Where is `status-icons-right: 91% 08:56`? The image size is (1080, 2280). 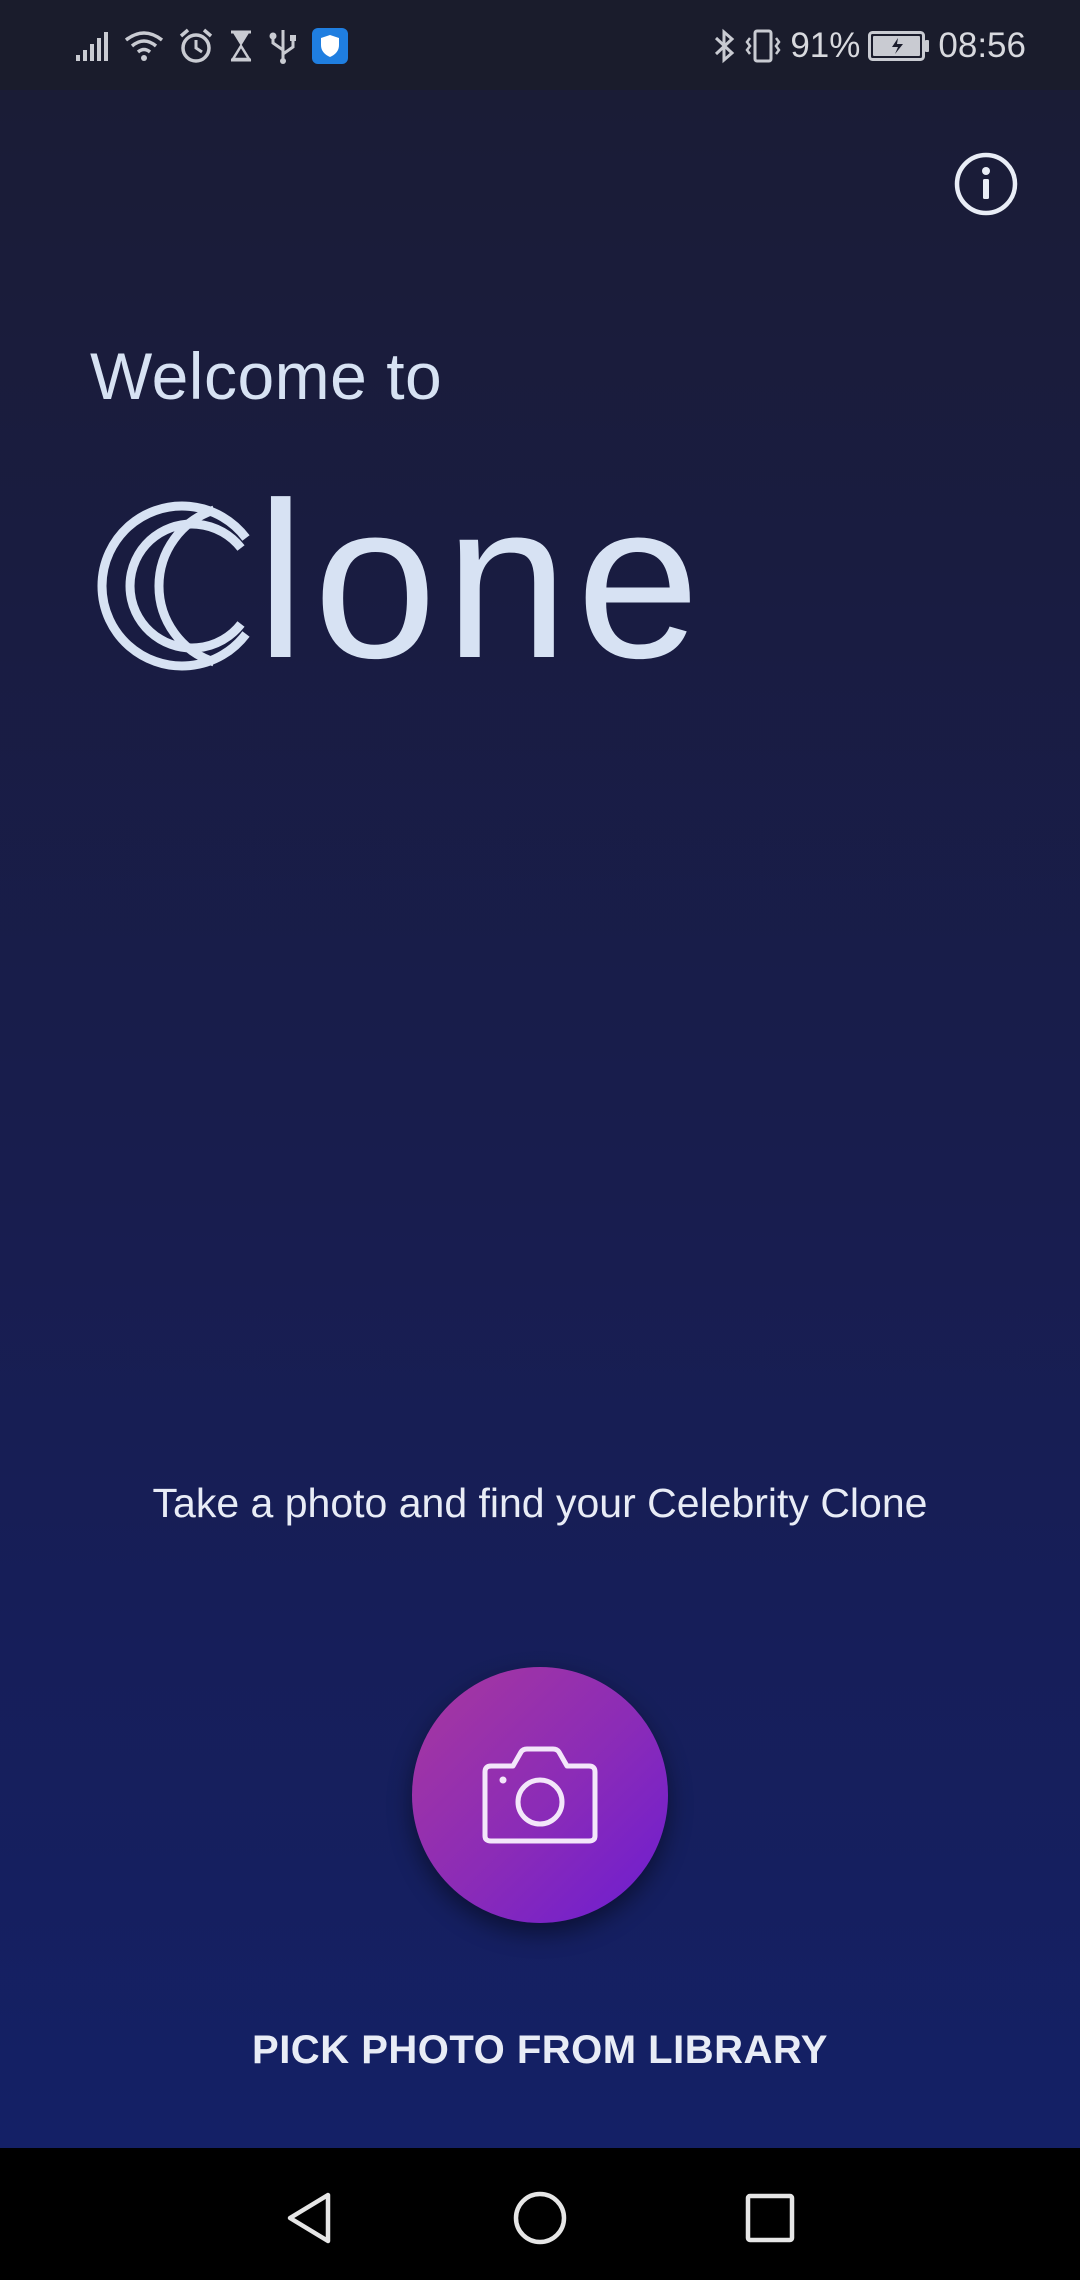
status-icons-right: 91% 08:56 is located at coordinates (869, 46).